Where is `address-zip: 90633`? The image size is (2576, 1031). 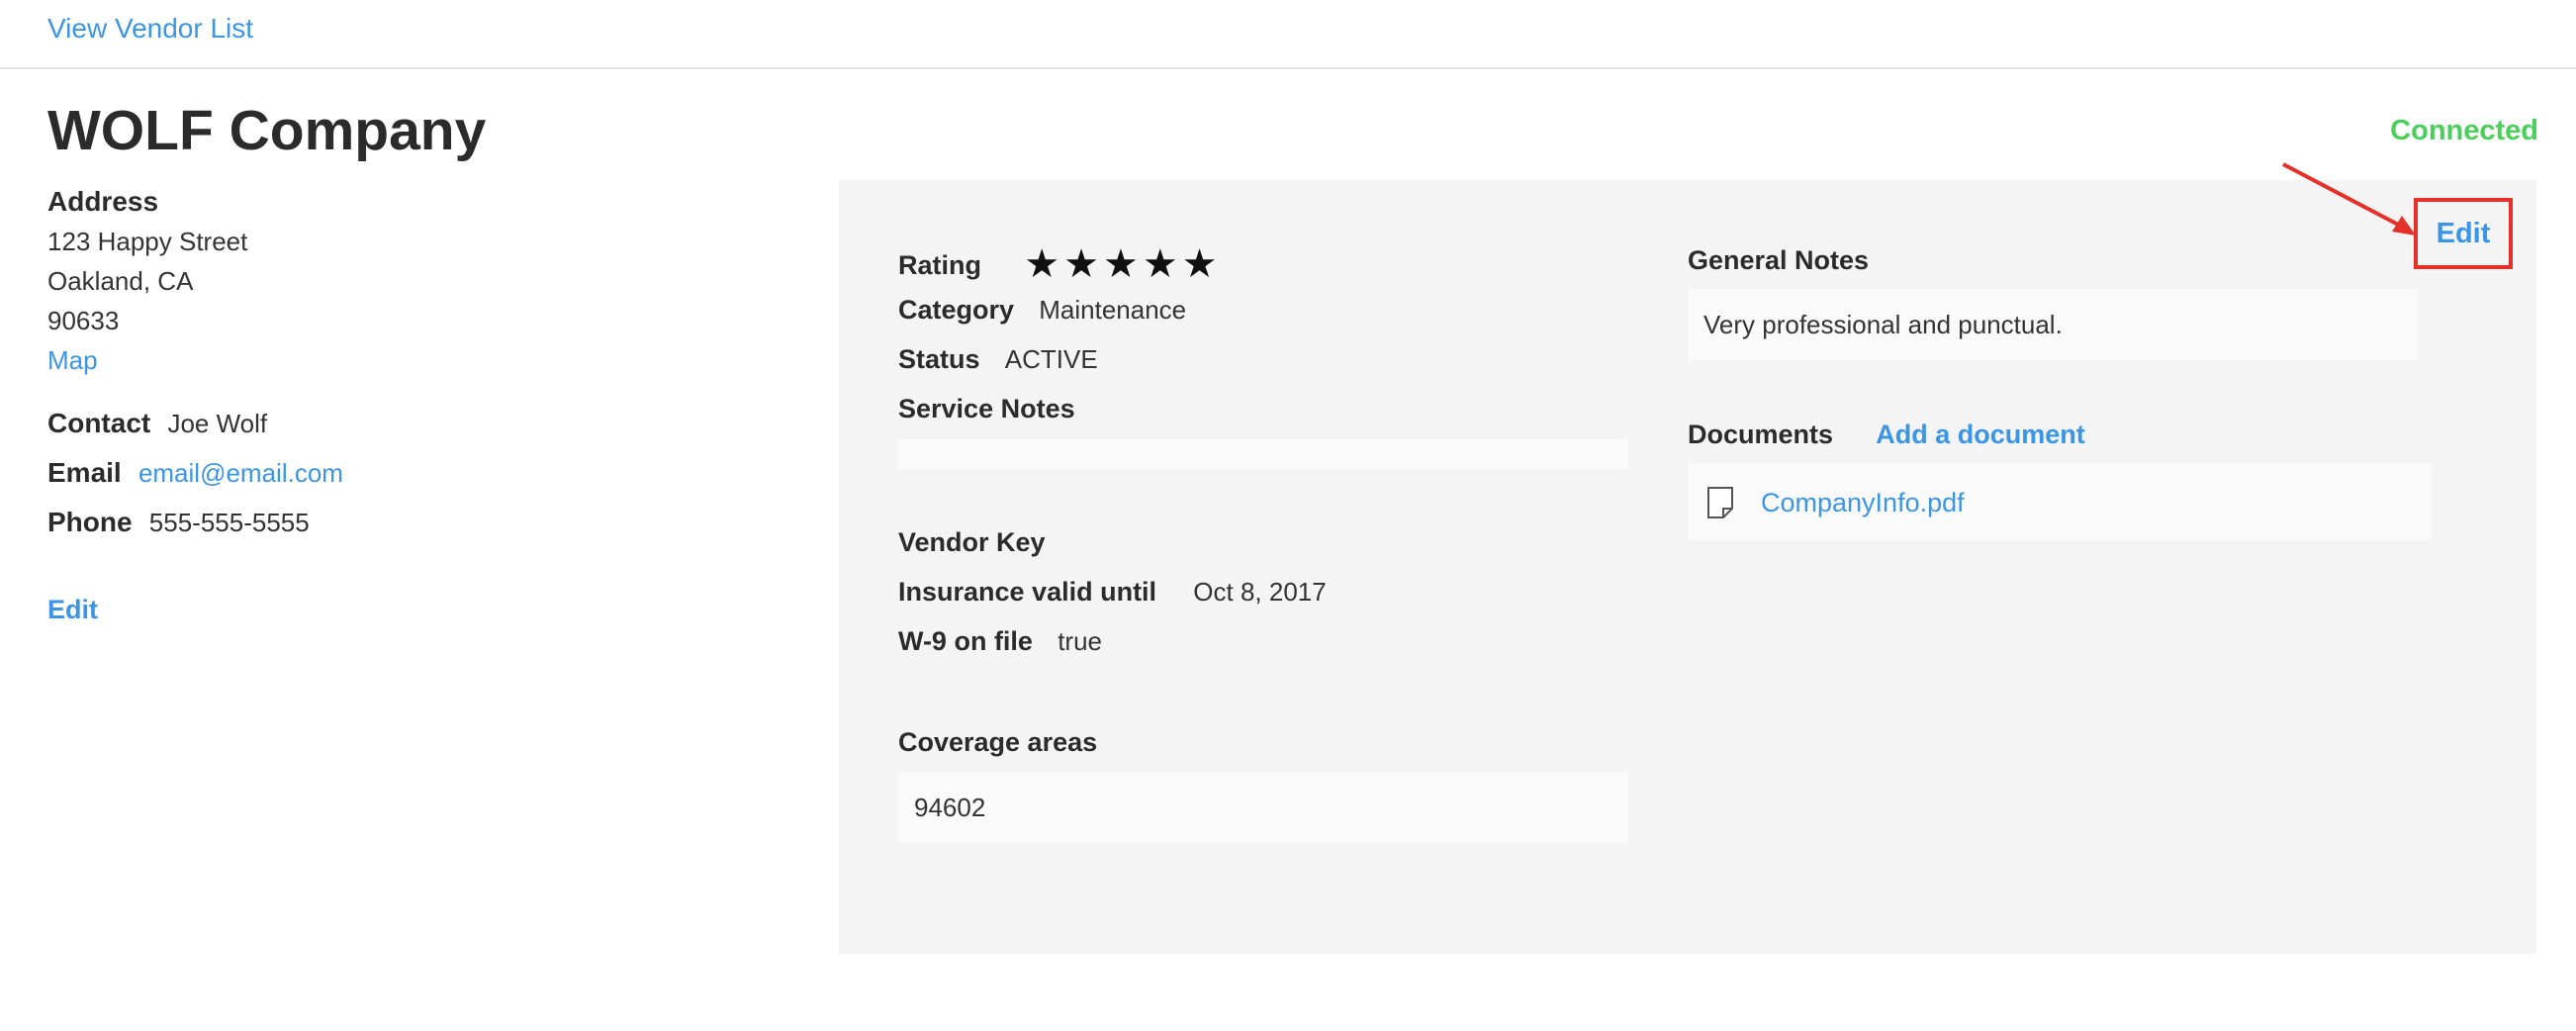 address-zip: 90633 is located at coordinates (83, 321).